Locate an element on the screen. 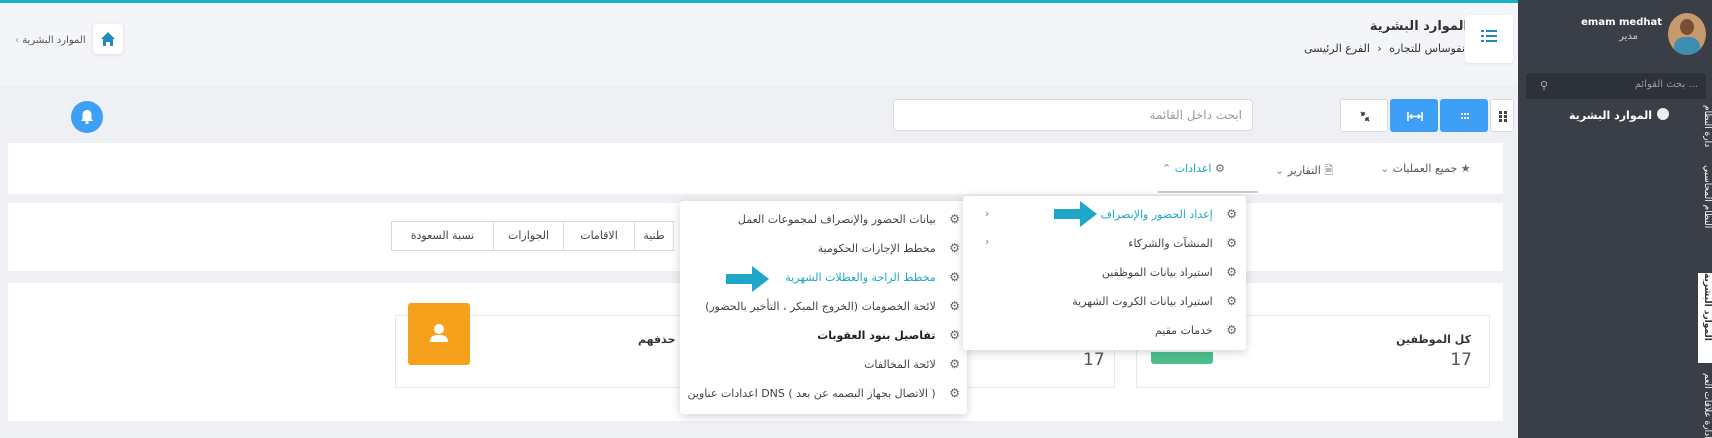 This screenshot has width=1712, height=438. avatar is located at coordinates (1687, 34).